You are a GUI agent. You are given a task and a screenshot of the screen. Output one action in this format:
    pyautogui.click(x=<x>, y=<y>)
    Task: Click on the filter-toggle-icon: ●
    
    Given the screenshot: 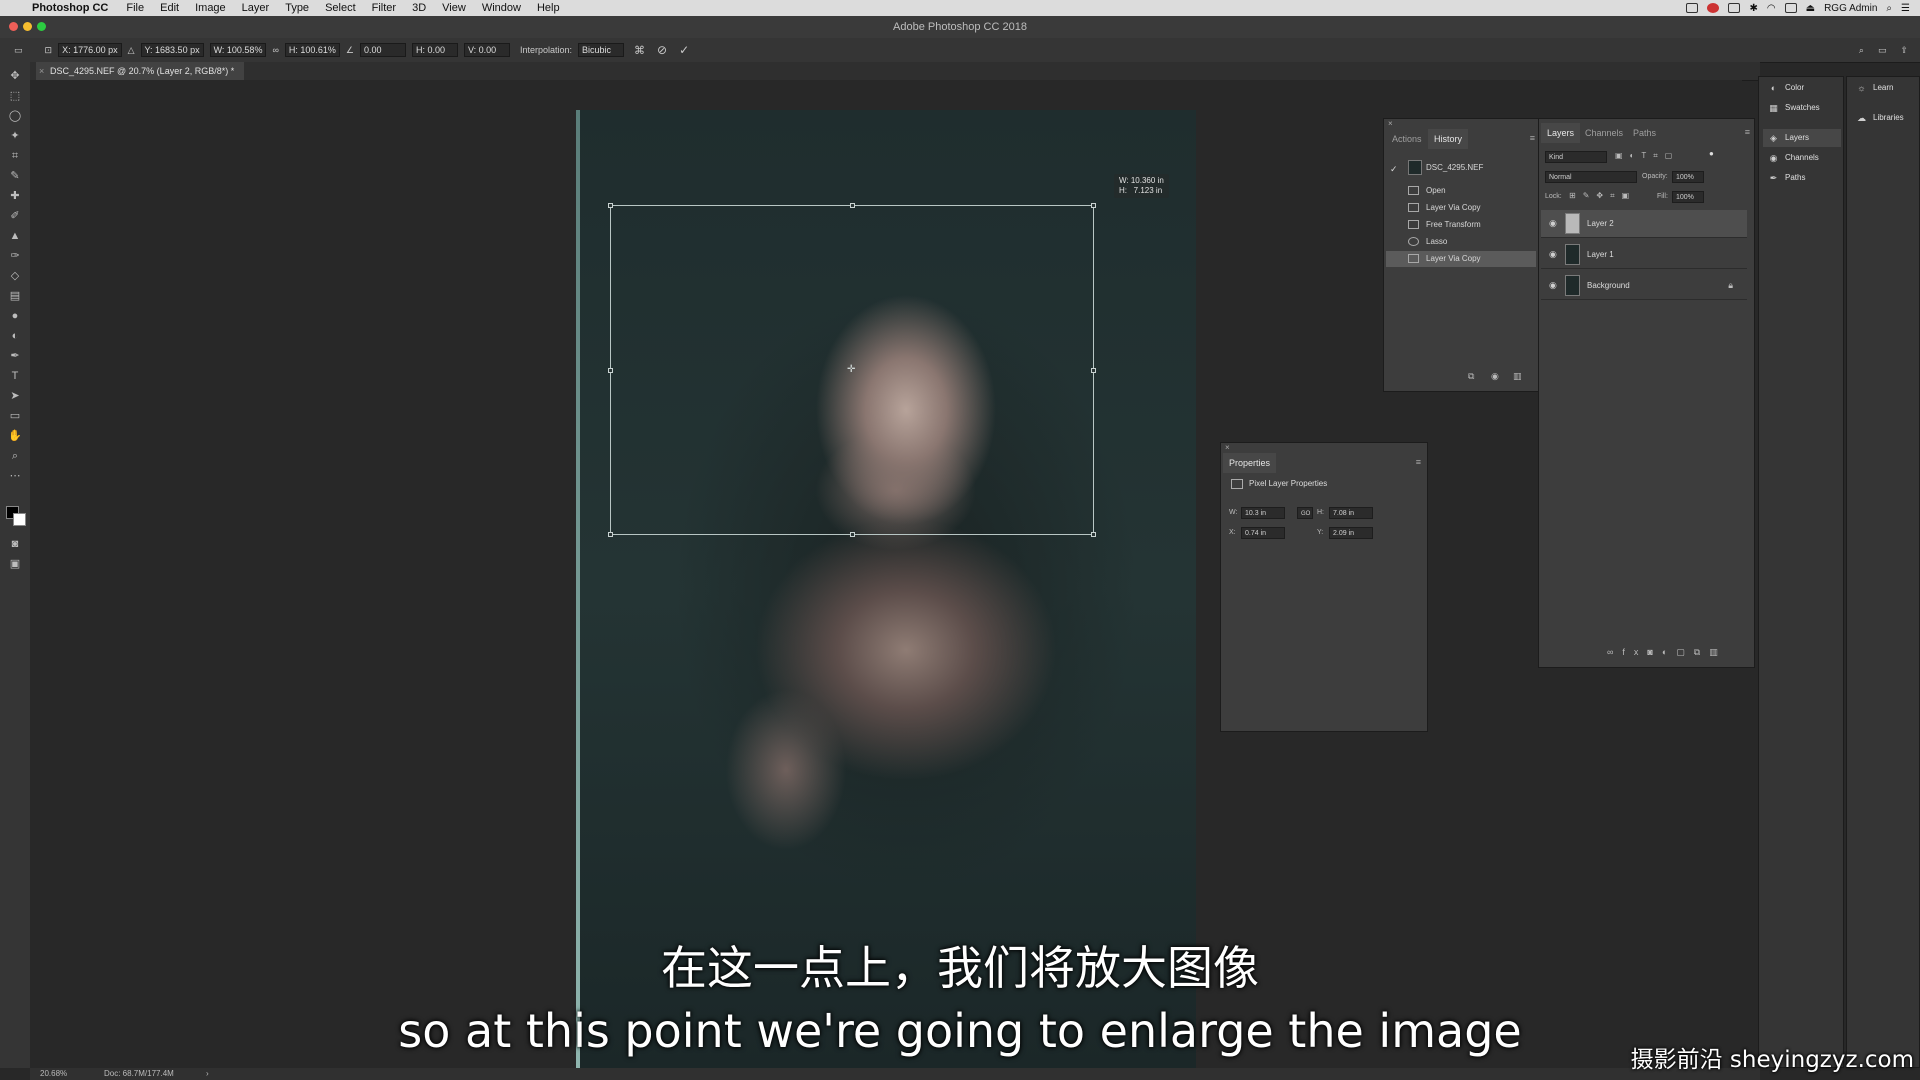 What is the action you would take?
    pyautogui.click(x=1711, y=153)
    